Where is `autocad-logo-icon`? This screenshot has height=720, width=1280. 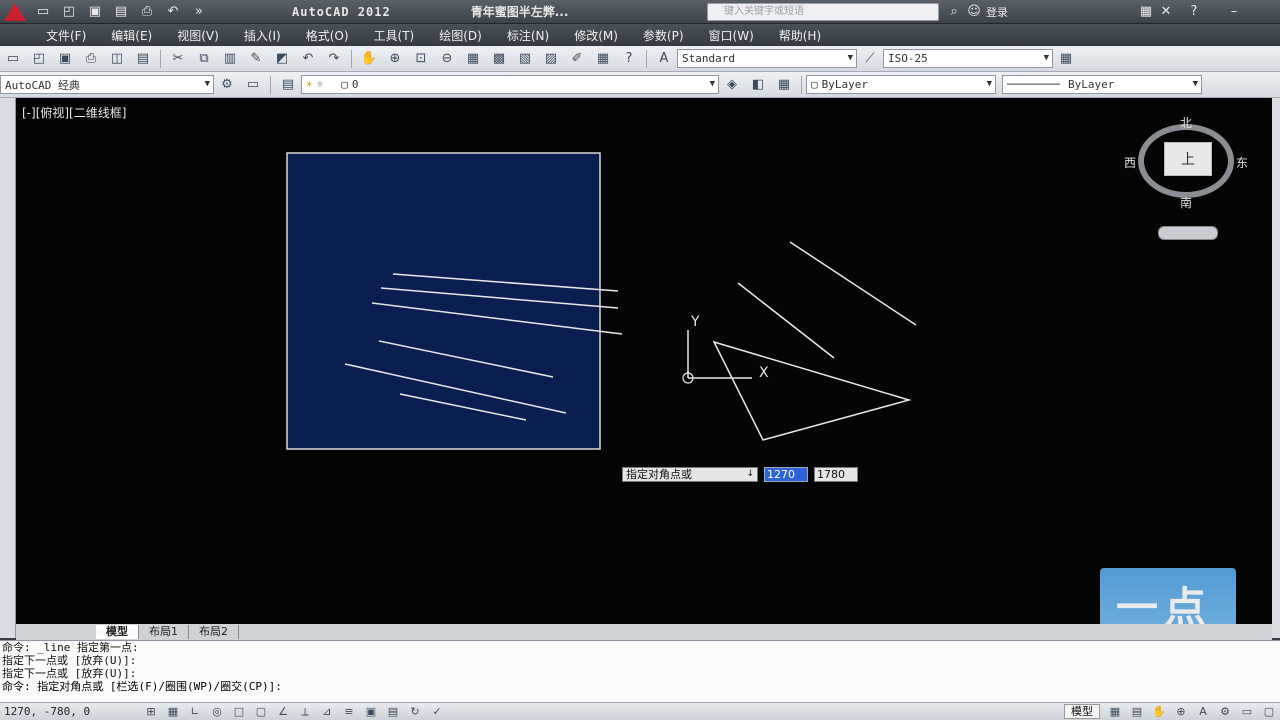
autocad-logo-icon is located at coordinates (15, 12).